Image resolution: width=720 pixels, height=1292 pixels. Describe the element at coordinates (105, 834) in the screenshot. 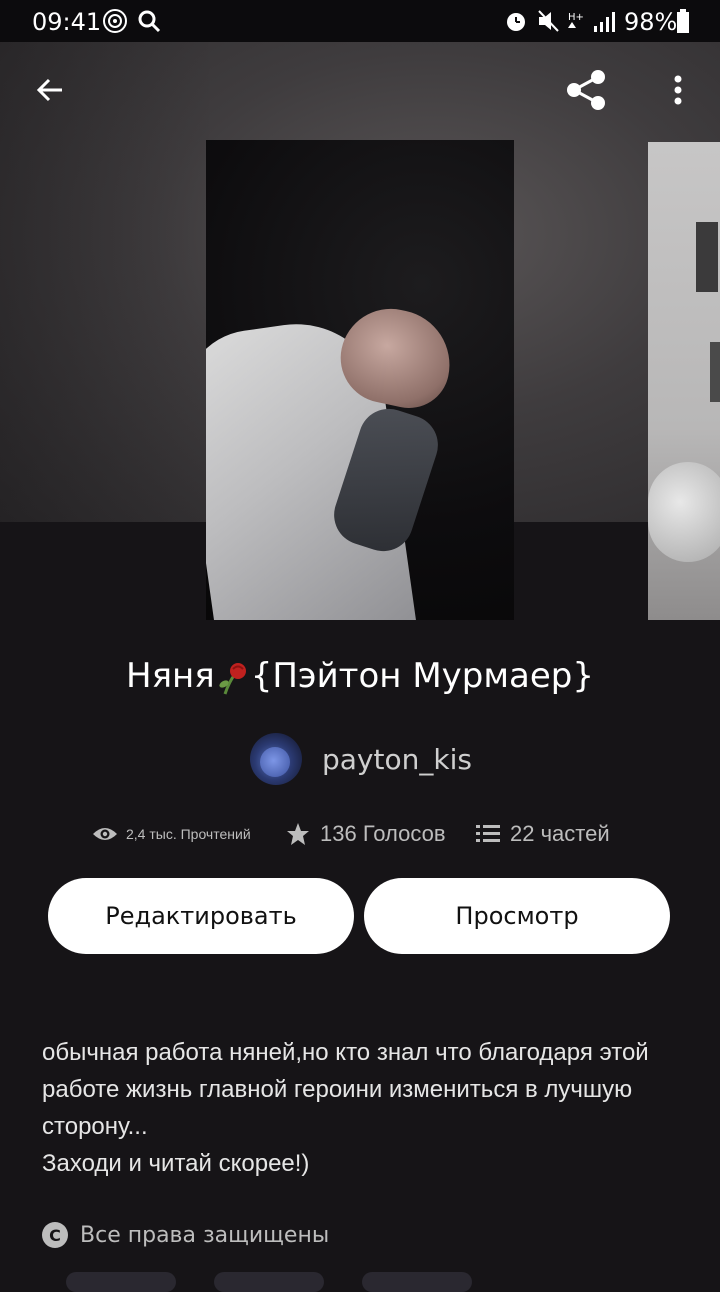

I see `eye-icon` at that location.